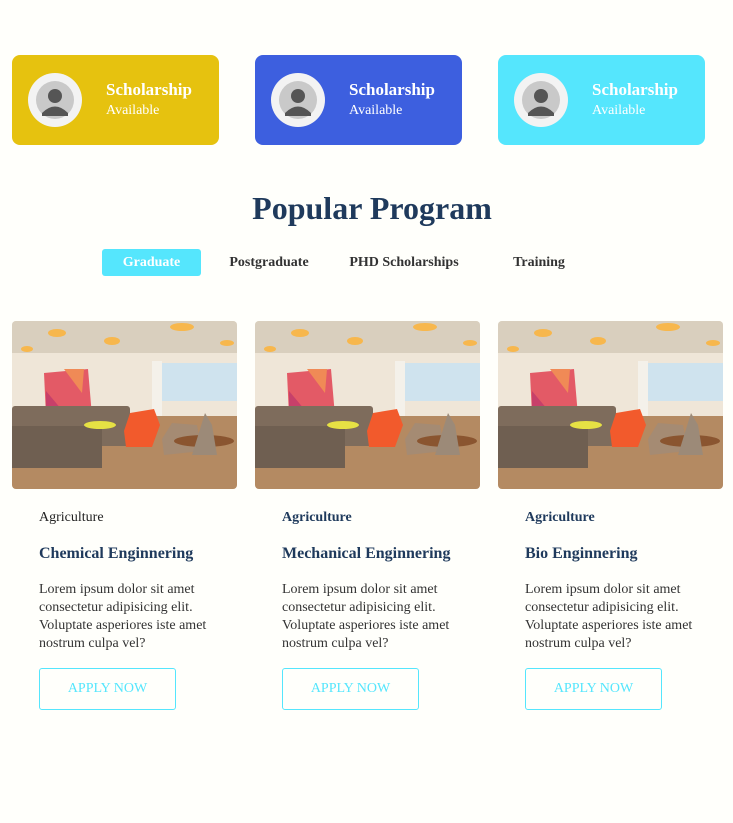 The image size is (733, 823). Describe the element at coordinates (372, 208) in the screenshot. I see `section-title: Popular Program` at that location.